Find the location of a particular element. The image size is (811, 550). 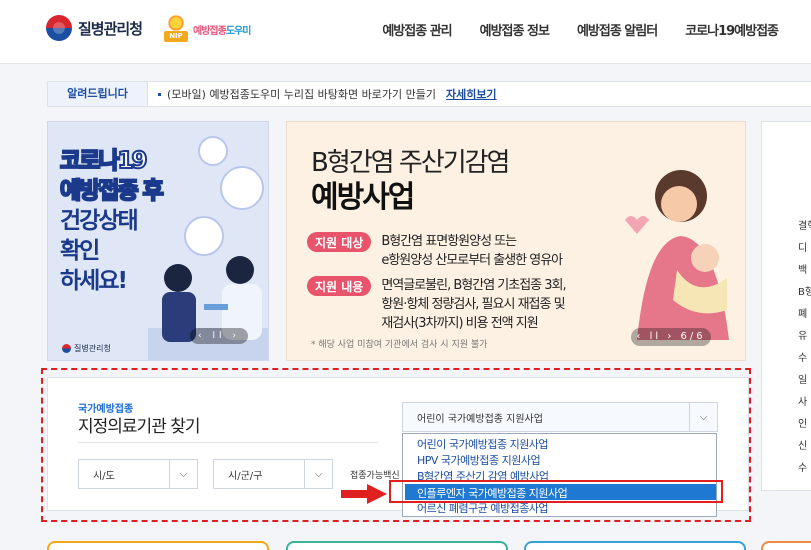

kdca-footer-logo: 질병관리청 is located at coordinates (86, 348).